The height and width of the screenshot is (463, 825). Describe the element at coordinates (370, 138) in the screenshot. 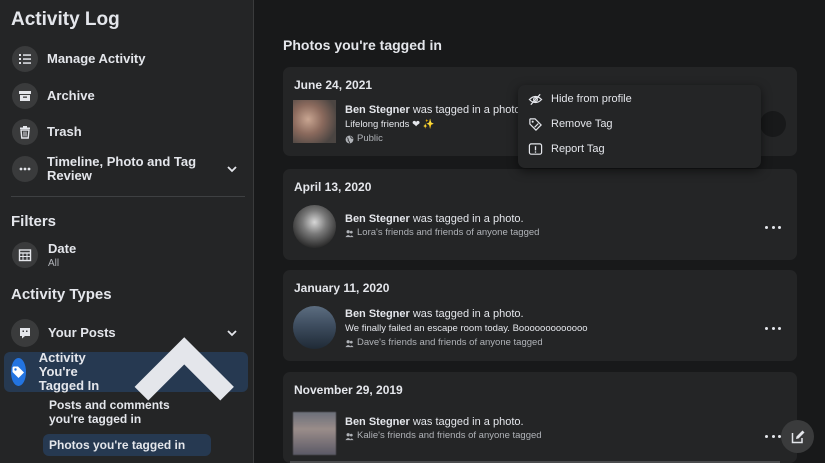

I see `audience-label: Public` at that location.